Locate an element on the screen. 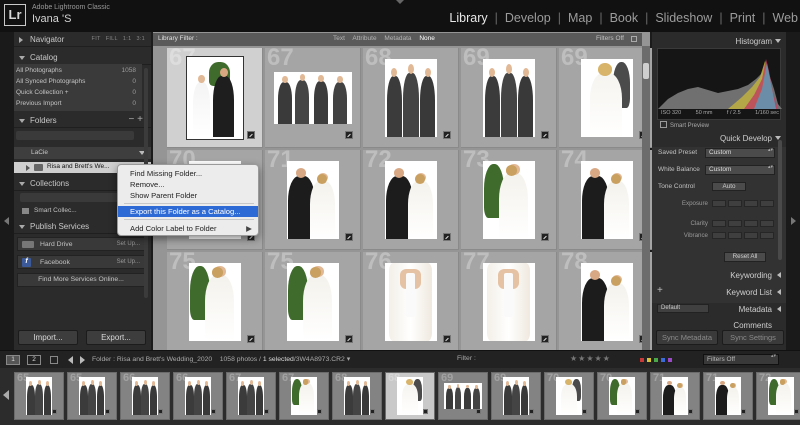 The height and width of the screenshot is (425, 800). rating-filter-stars: ★★★★★ is located at coordinates (590, 358).